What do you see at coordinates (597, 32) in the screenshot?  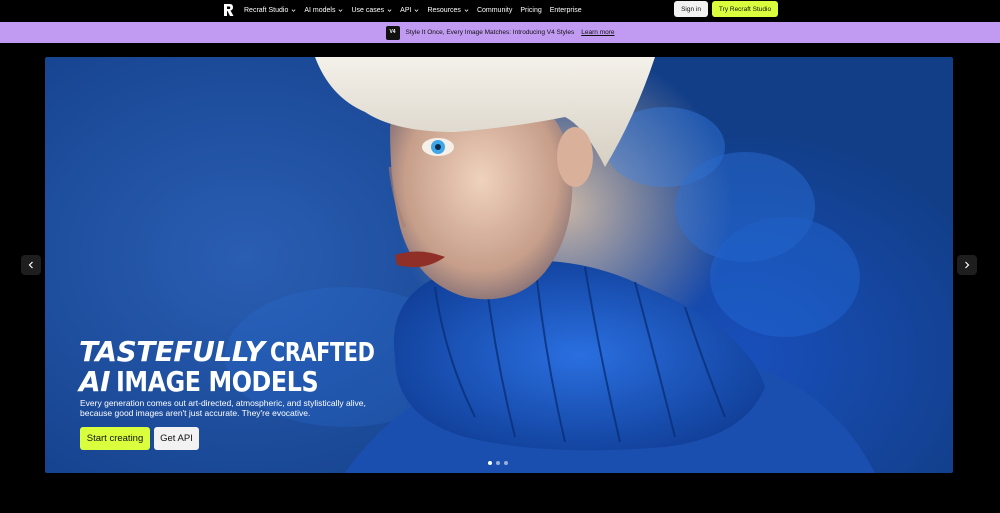 I see `learn-more-link: Learn more` at bounding box center [597, 32].